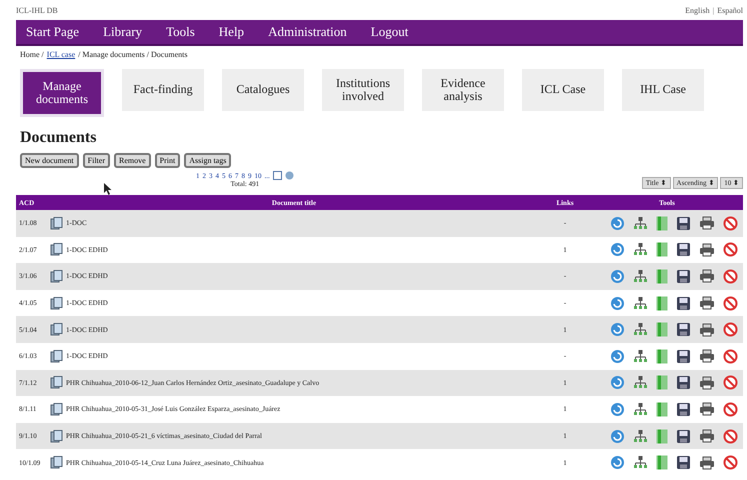 The height and width of the screenshot is (480, 747). Describe the element at coordinates (389, 32) in the screenshot. I see `nav-link: Logout` at that location.